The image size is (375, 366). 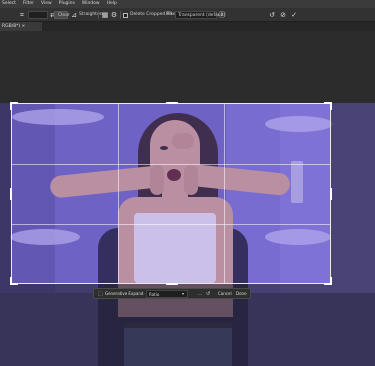 What do you see at coordinates (38, 15) in the screenshot?
I see `ratio-width-field` at bounding box center [38, 15].